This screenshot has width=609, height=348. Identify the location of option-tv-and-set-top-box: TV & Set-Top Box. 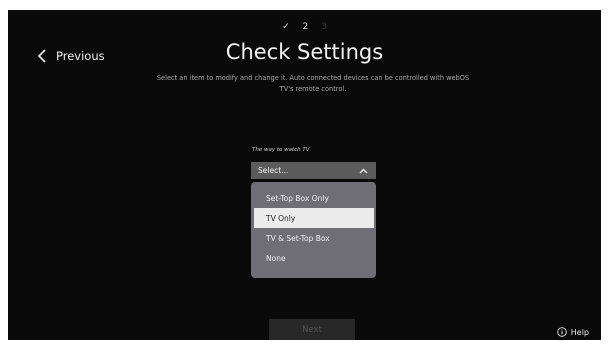
(314, 238).